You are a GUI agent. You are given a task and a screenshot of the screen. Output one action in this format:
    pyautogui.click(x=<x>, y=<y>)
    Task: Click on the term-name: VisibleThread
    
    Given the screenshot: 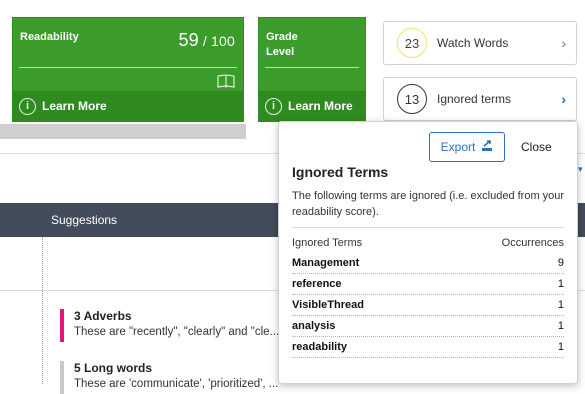 What is the action you would take?
    pyautogui.click(x=328, y=305)
    